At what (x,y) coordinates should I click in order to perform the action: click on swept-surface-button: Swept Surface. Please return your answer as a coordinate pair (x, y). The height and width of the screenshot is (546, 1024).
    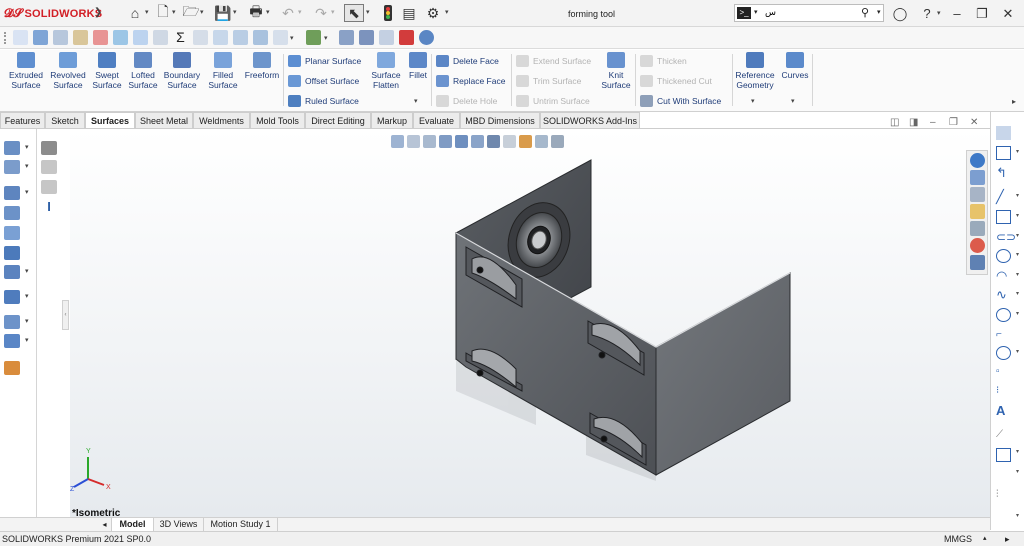
    Looking at the image, I should click on (107, 71).